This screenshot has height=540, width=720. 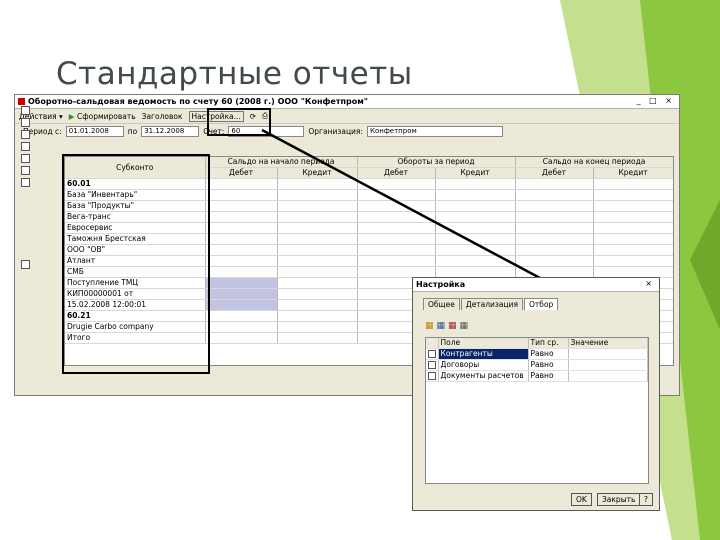 I want to click on filter-toolbar: ▦▦▦▦, so click(x=448, y=326).